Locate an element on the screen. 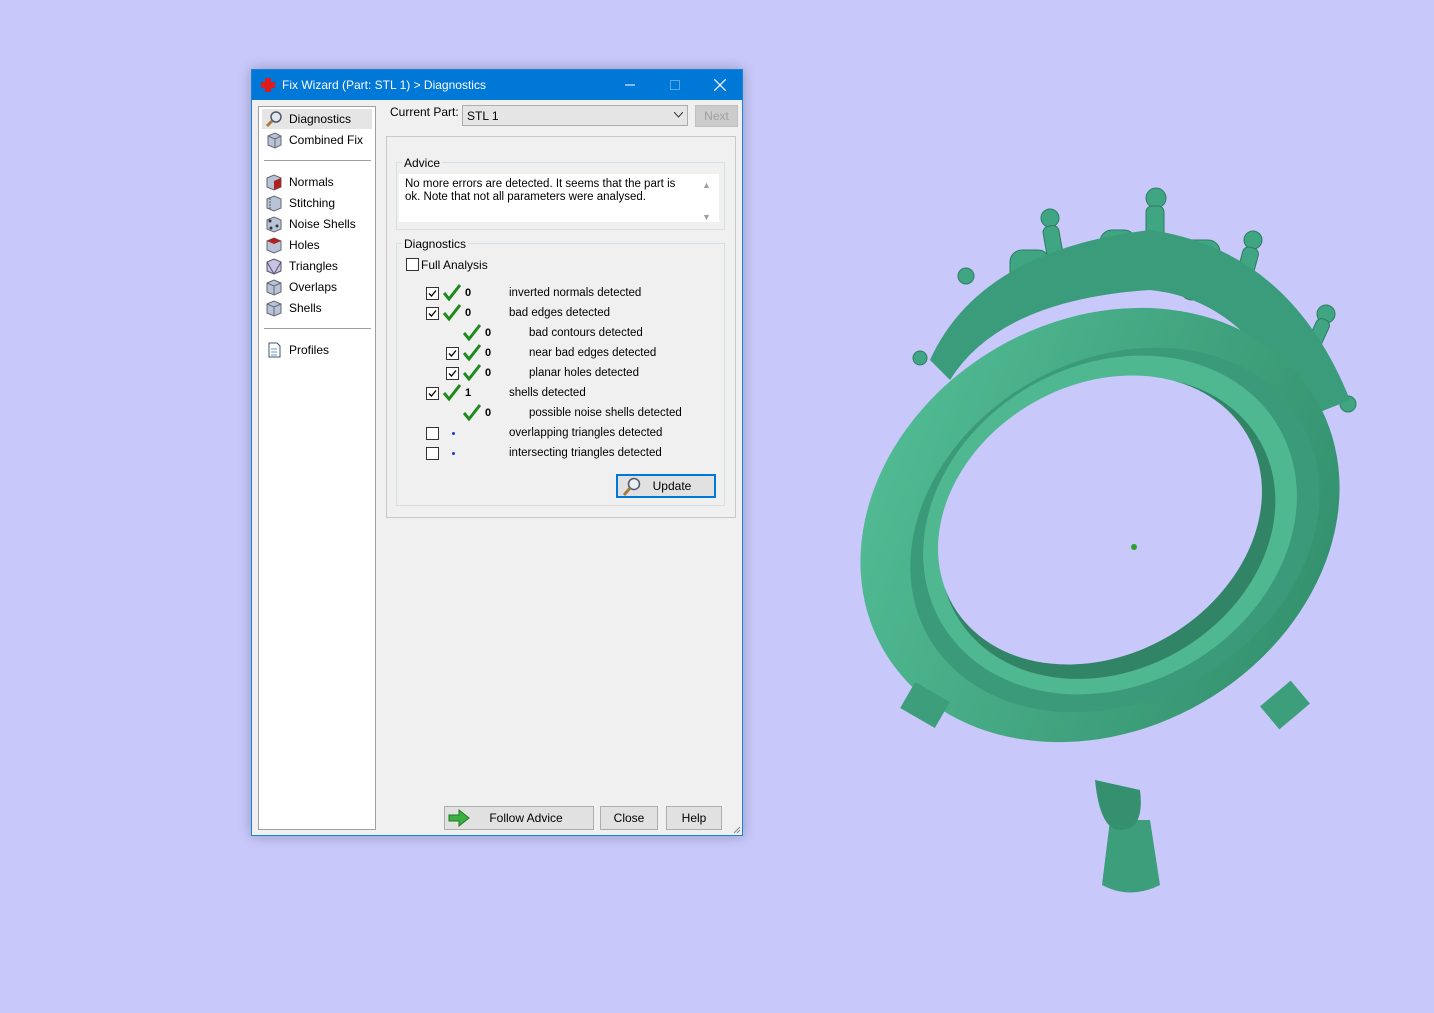  triangles-cube-icon is located at coordinates (274, 266).